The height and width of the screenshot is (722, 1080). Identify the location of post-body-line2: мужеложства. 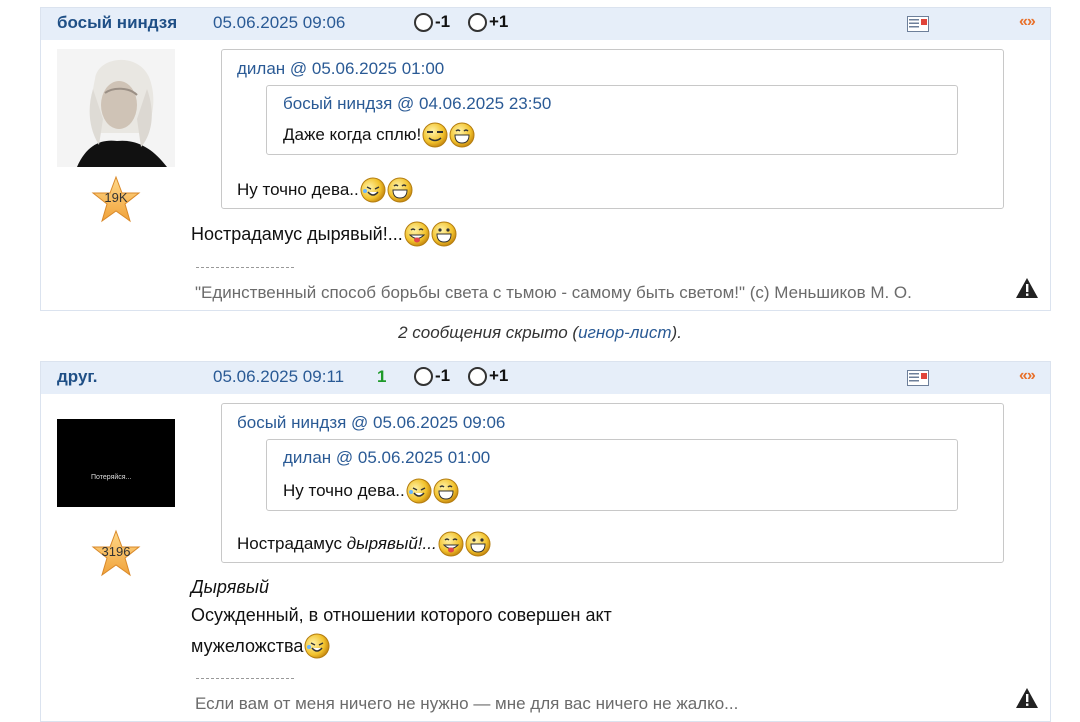
(247, 645).